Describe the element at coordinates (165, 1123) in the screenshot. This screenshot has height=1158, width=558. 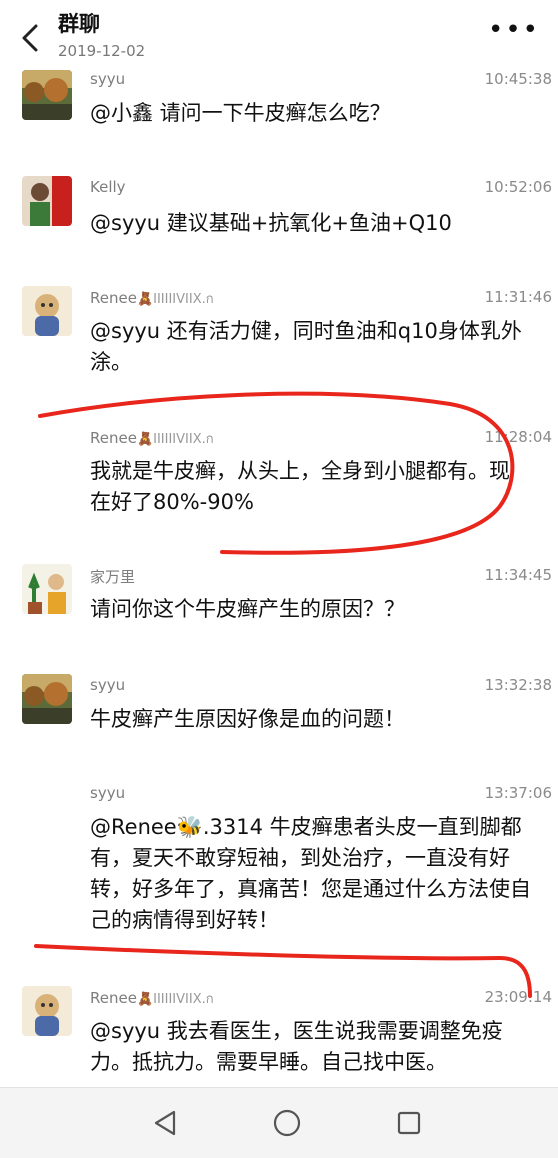
I see `nav-back-icon` at that location.